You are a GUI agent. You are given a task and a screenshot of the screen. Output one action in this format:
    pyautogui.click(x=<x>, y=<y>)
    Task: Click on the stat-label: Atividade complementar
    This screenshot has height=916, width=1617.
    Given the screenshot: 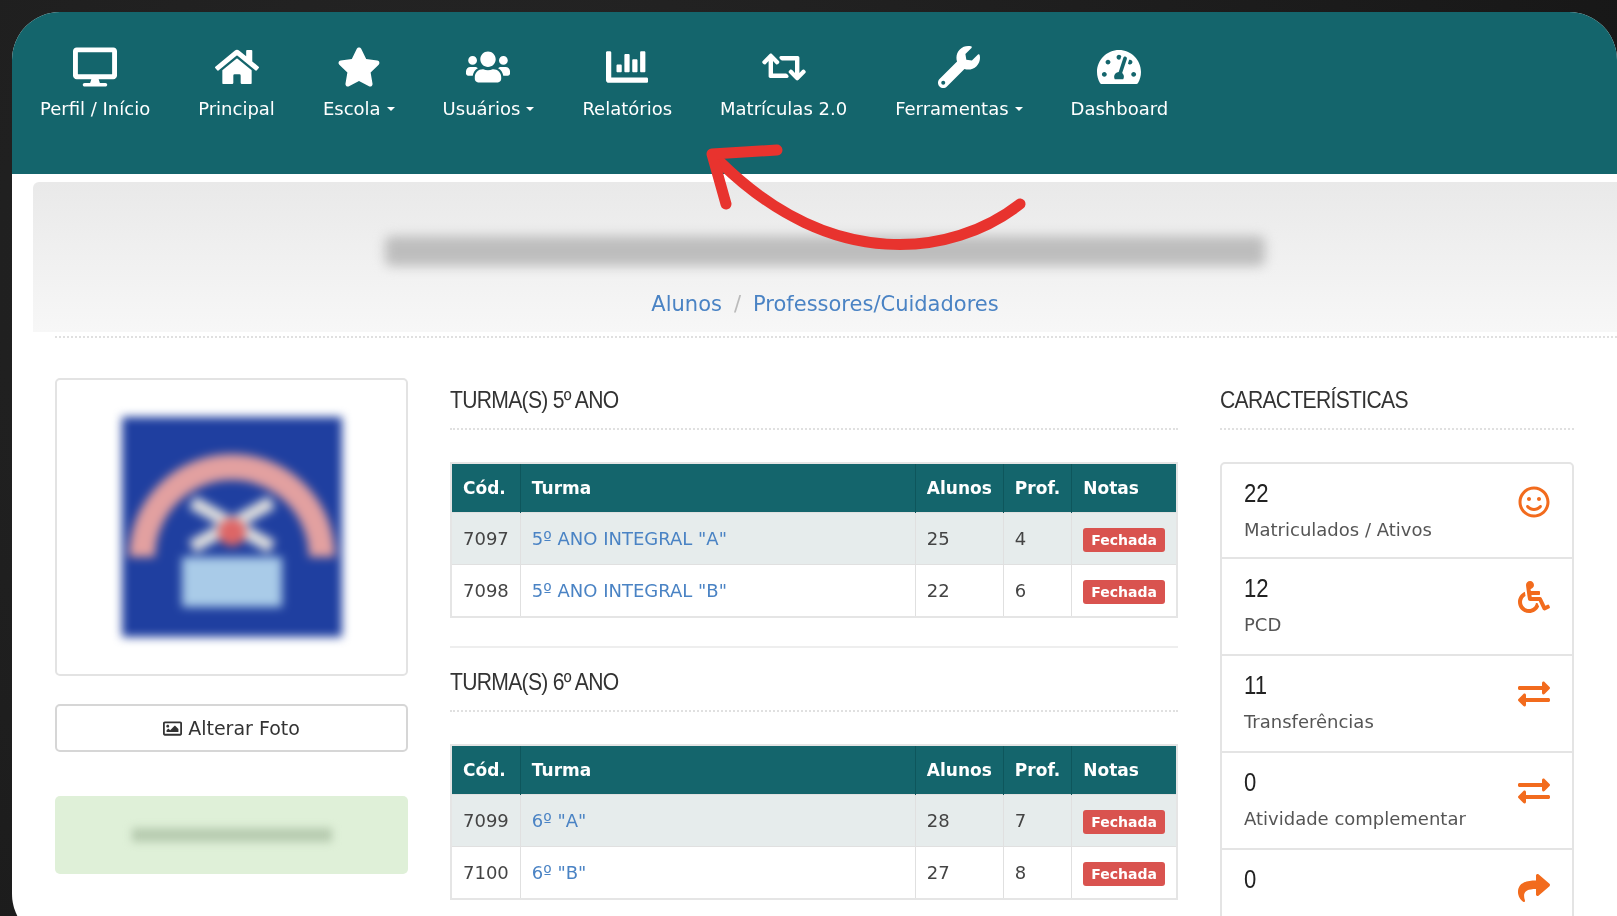 What is the action you would take?
    pyautogui.click(x=1355, y=818)
    